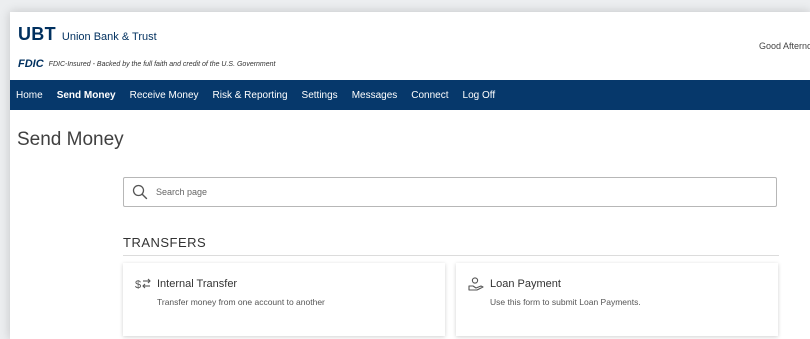  Describe the element at coordinates (197, 284) in the screenshot. I see `card-title: Internal Transfer` at that location.